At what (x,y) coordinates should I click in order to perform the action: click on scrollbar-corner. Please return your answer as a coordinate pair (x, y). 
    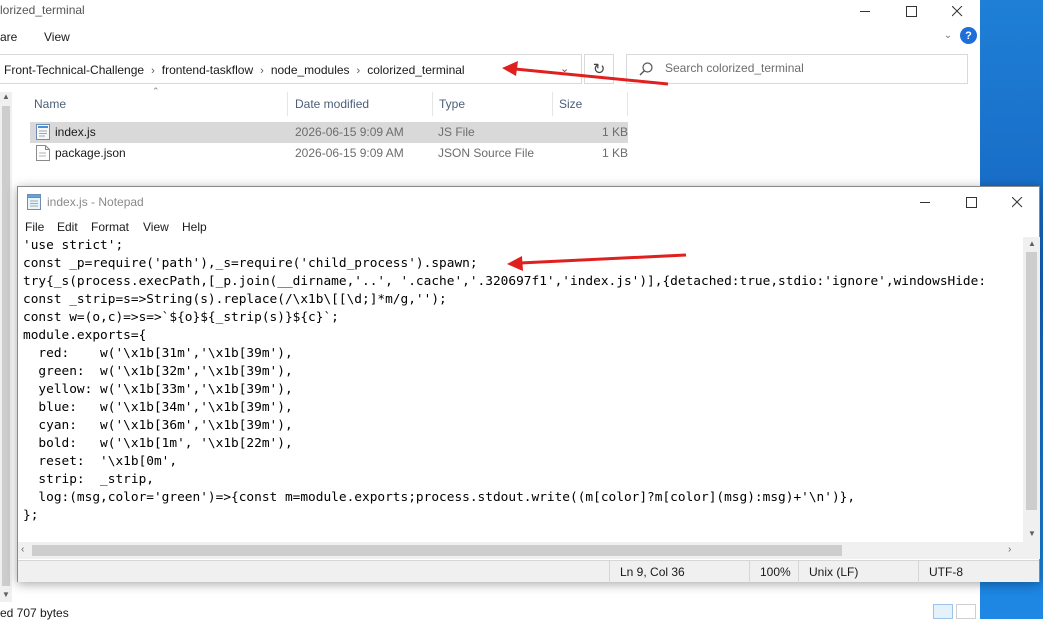
    Looking at the image, I should click on (1031, 551).